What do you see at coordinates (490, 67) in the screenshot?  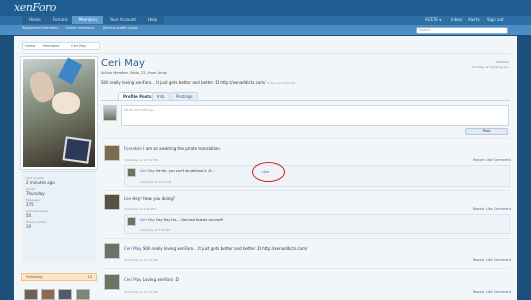 I see `following-you-note: Ceri May is following you` at bounding box center [490, 67].